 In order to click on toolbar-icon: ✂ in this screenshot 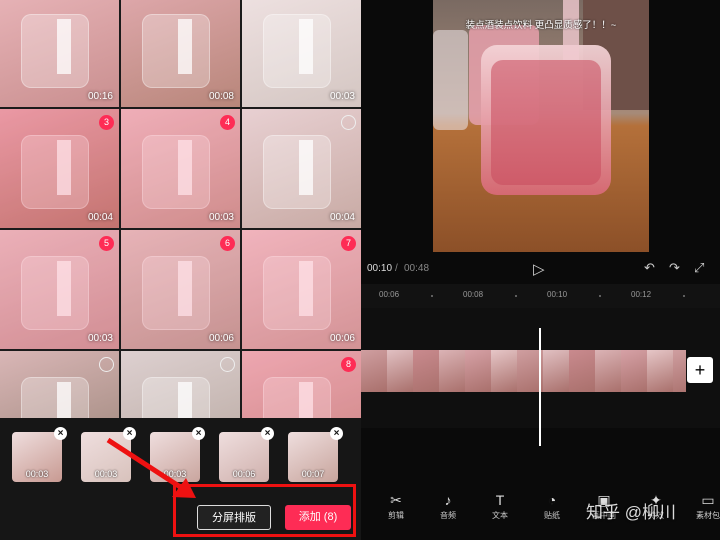, I will do `click(396, 500)`.